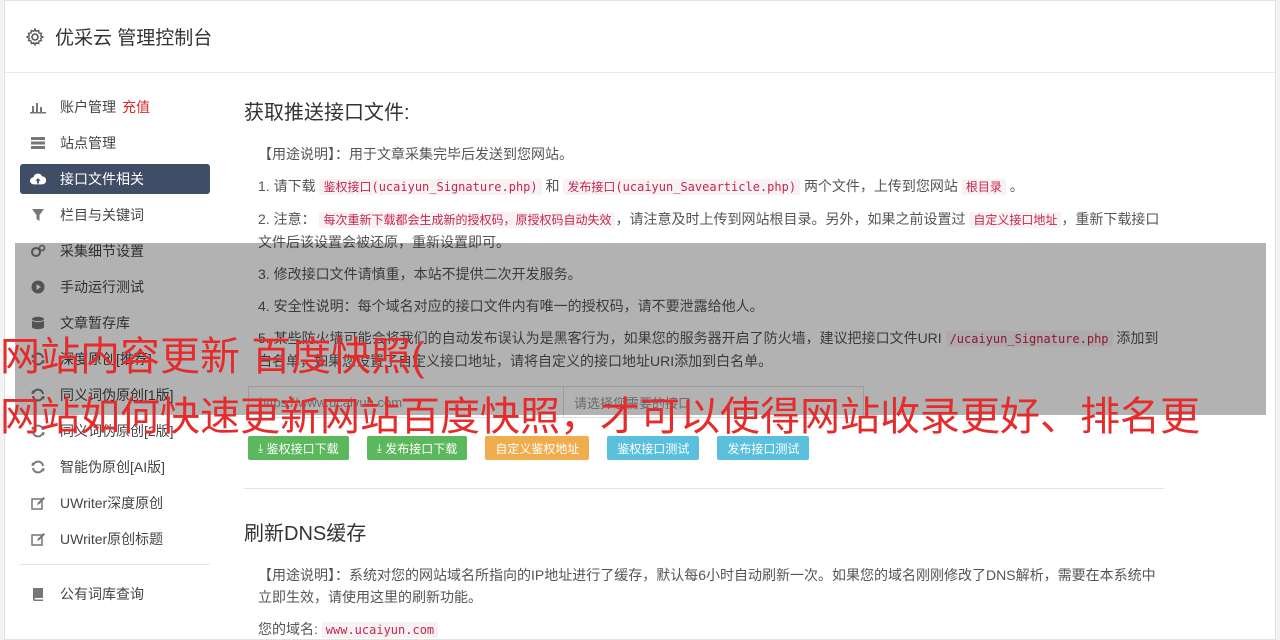 The image size is (1280, 640). What do you see at coordinates (600, 417) in the screenshot?
I see `overlay-caption-line-2: 网站如何快速更新网站百度快照，才可以使得网站收录更好、排名更` at bounding box center [600, 417].